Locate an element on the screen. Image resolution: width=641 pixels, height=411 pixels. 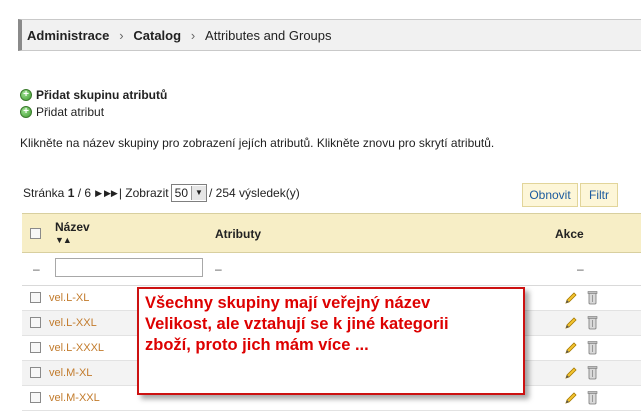
show-label: | Zobrazit is located at coordinates (143, 193).